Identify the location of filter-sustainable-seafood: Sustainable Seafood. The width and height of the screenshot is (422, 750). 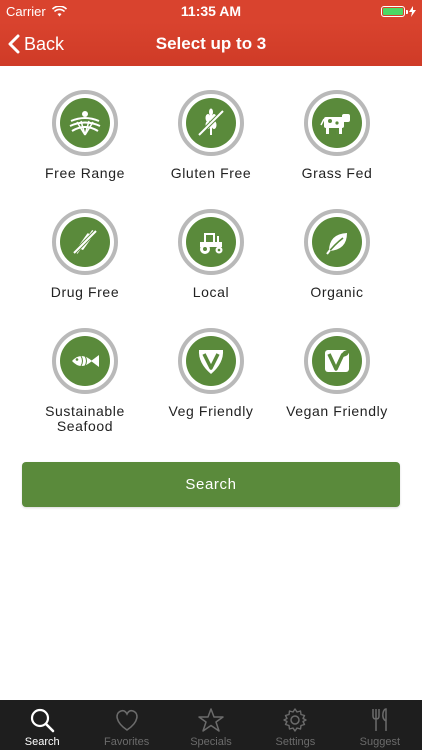
(85, 381).